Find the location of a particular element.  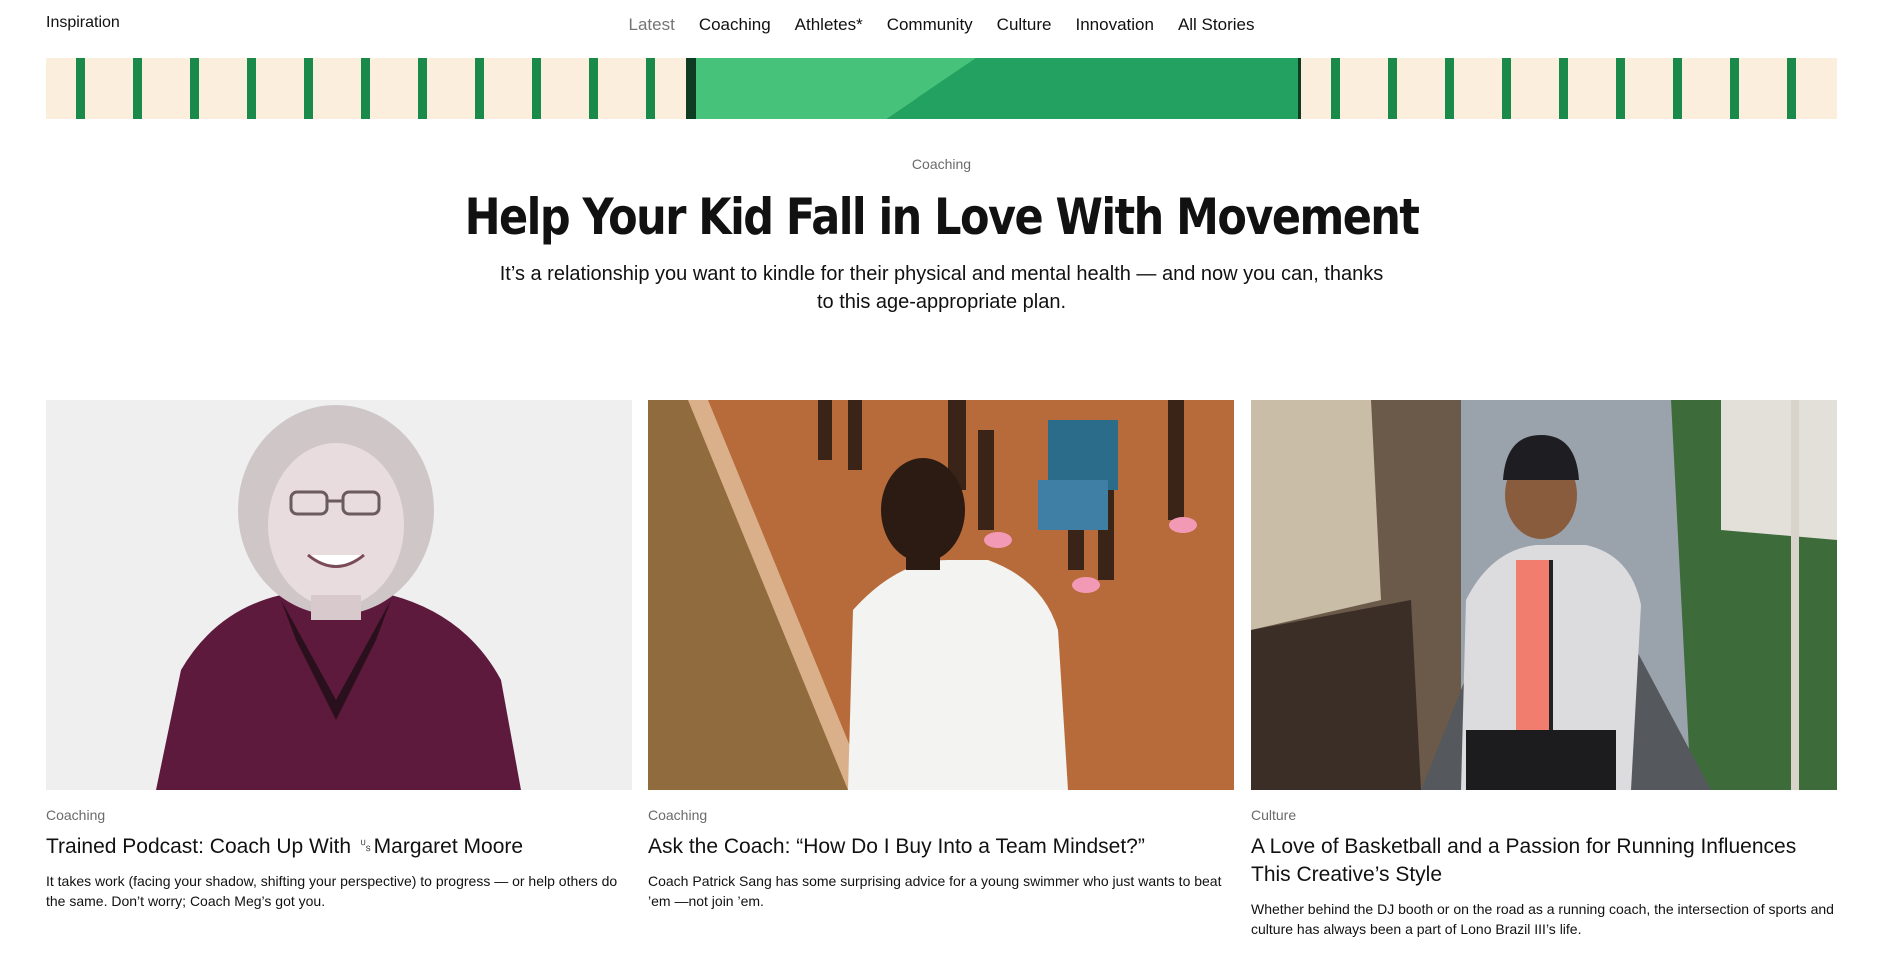

nav-item-all-stories: All Stories is located at coordinates (1216, 25).